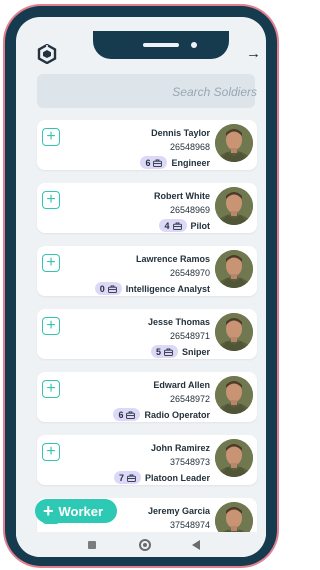  I want to click on soldier-id: 37548973, so click(189, 462).